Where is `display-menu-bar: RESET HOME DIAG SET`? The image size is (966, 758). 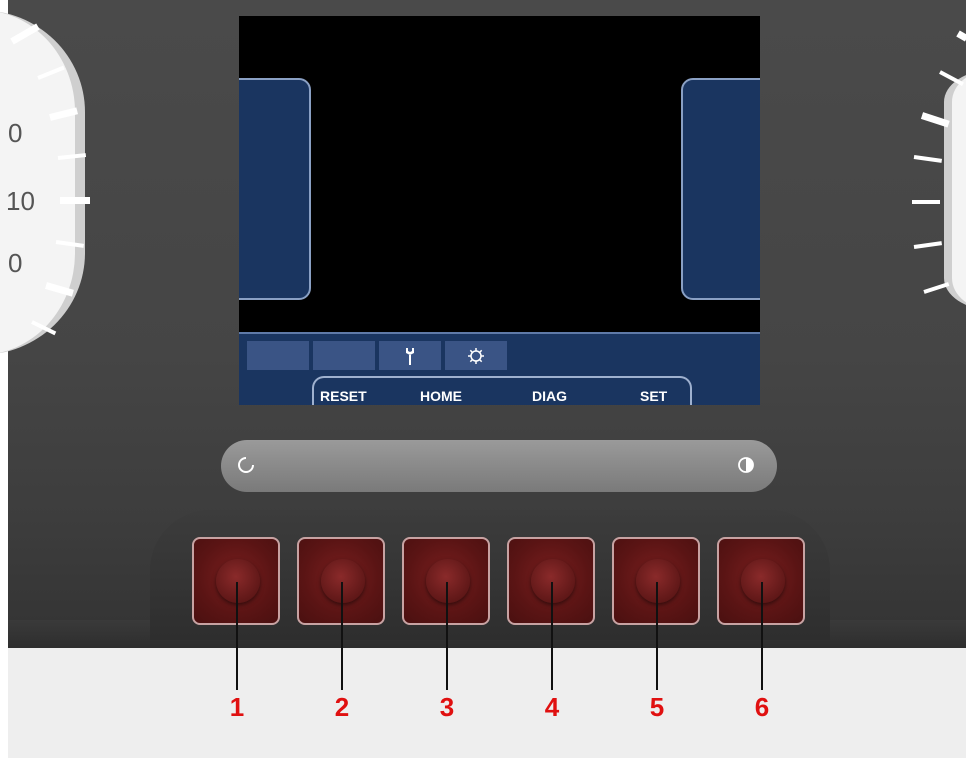 display-menu-bar: RESET HOME DIAG SET is located at coordinates (499, 368).